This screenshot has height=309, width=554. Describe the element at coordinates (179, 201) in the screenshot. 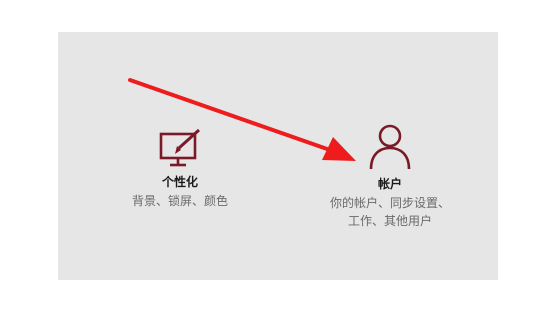

I see `personalization-description: 背景、锁屏、颜色` at that location.